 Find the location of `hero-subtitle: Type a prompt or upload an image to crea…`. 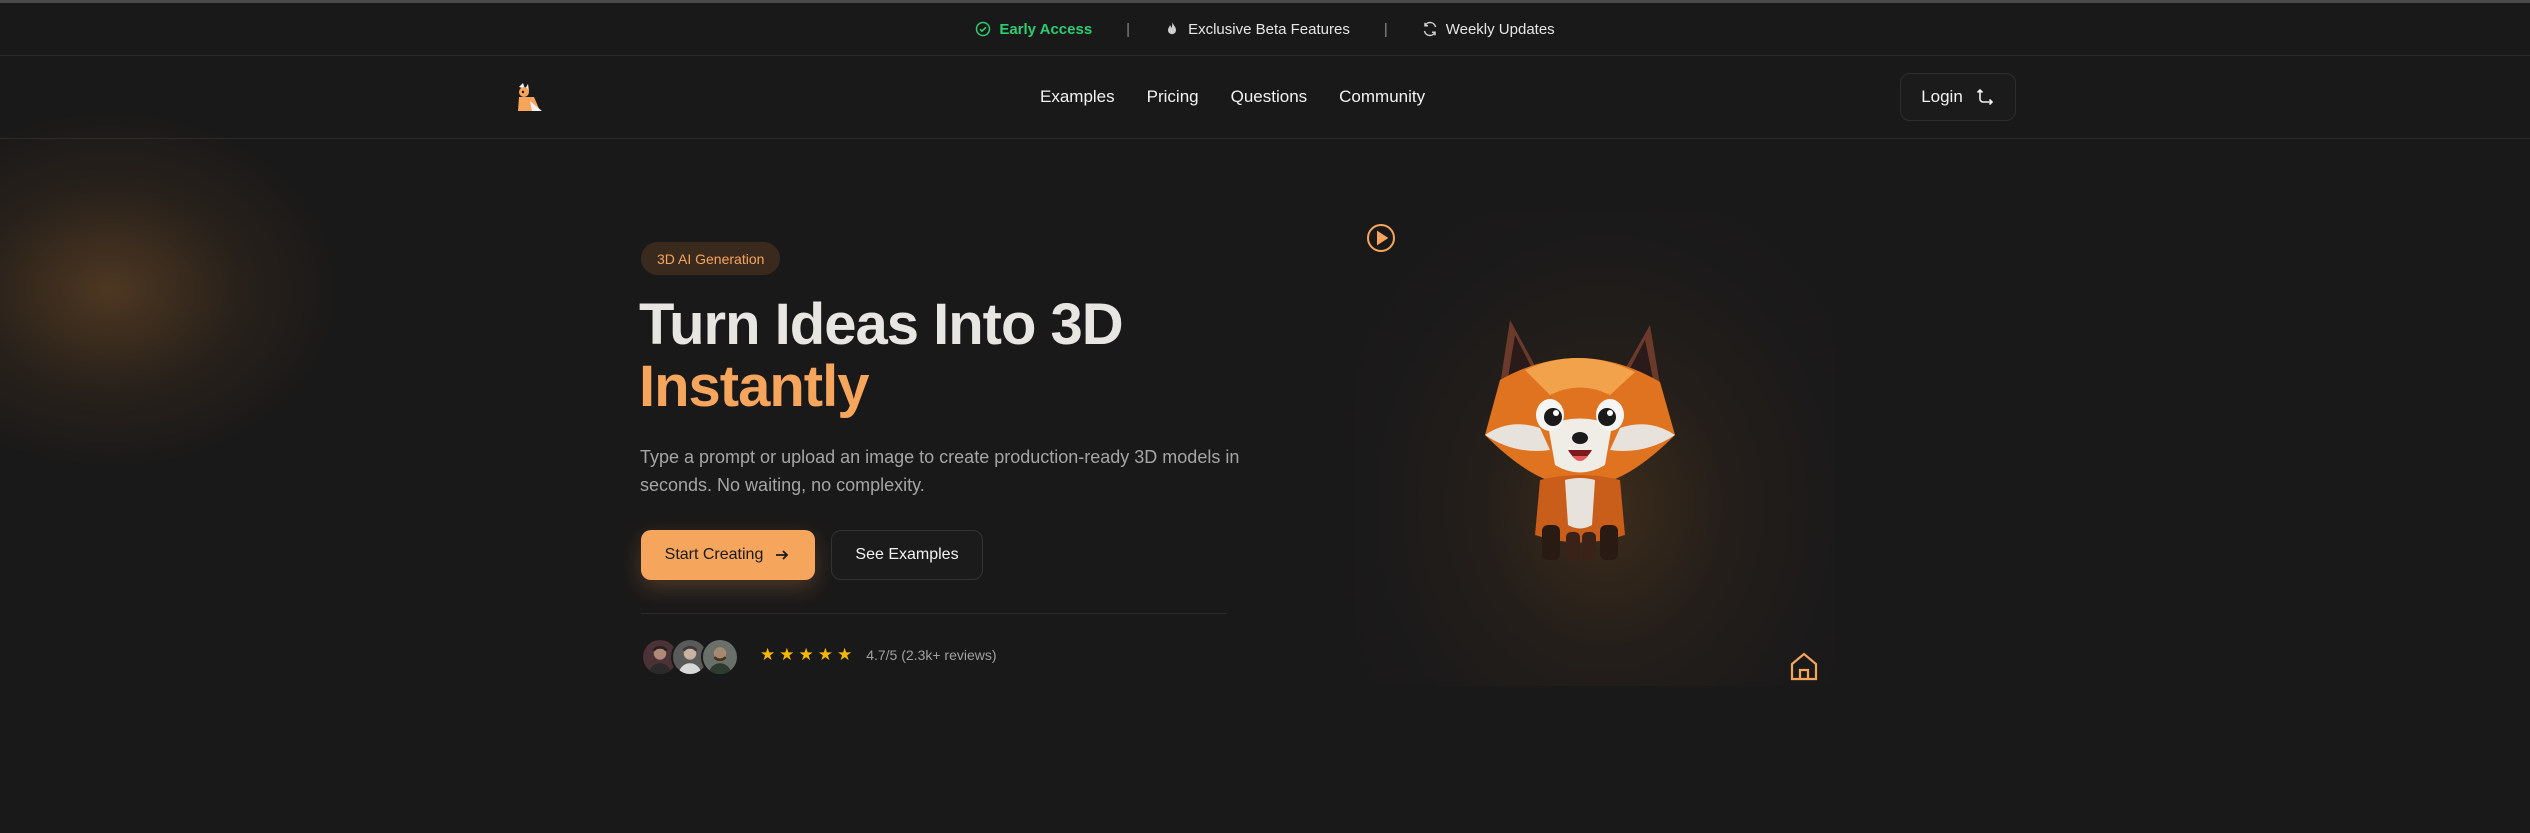

hero-subtitle: Type a prompt or upload an image to crea… is located at coordinates (940, 471).